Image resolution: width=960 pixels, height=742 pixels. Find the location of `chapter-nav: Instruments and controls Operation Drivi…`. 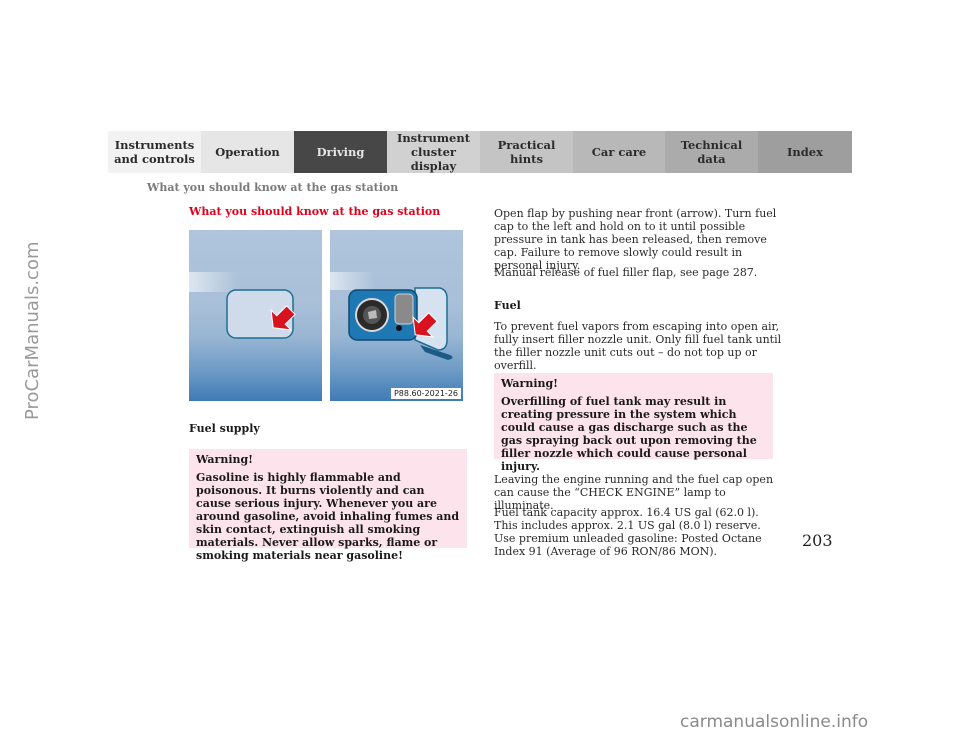

chapter-nav: Instruments and controls Operation Drivi… is located at coordinates (480, 152).